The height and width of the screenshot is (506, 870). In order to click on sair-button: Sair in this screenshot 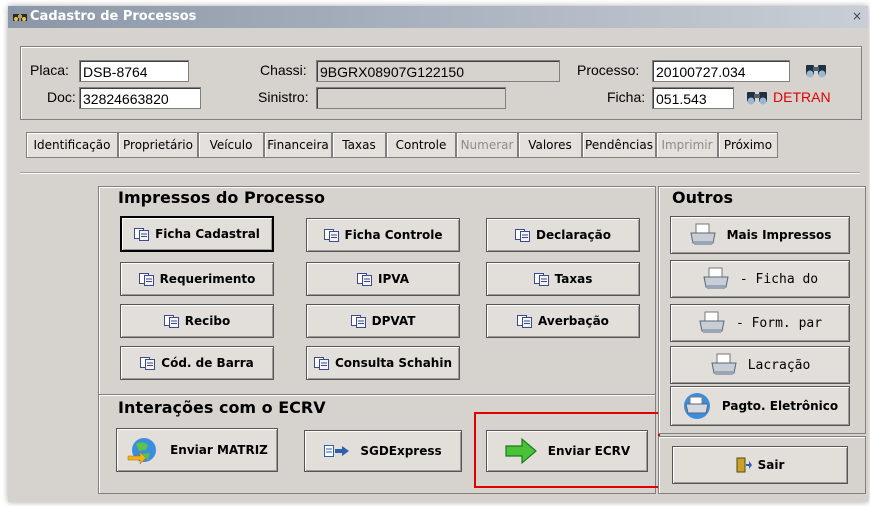, I will do `click(760, 465)`.